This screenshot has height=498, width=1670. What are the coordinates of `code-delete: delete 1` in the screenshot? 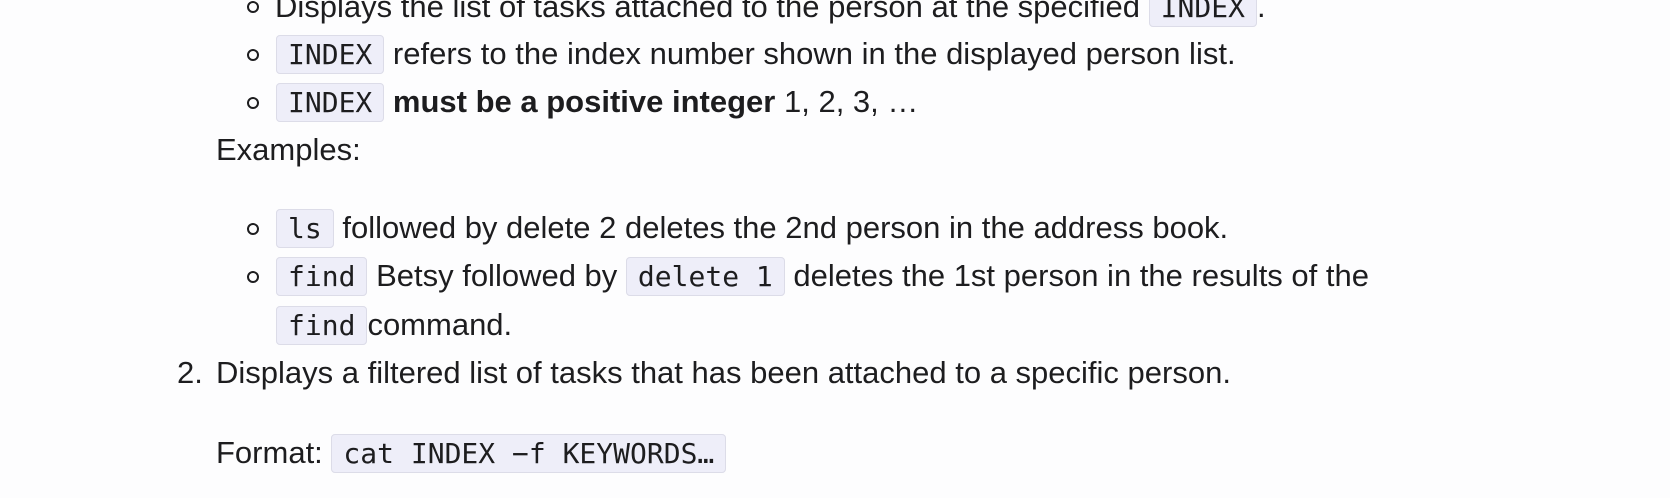 It's located at (705, 276).